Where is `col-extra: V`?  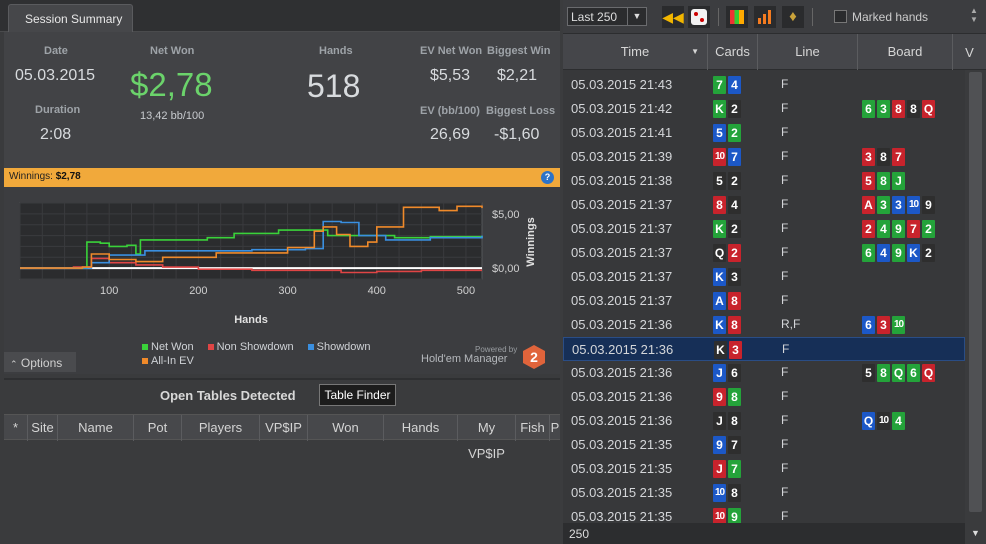 col-extra: V is located at coordinates (969, 52).